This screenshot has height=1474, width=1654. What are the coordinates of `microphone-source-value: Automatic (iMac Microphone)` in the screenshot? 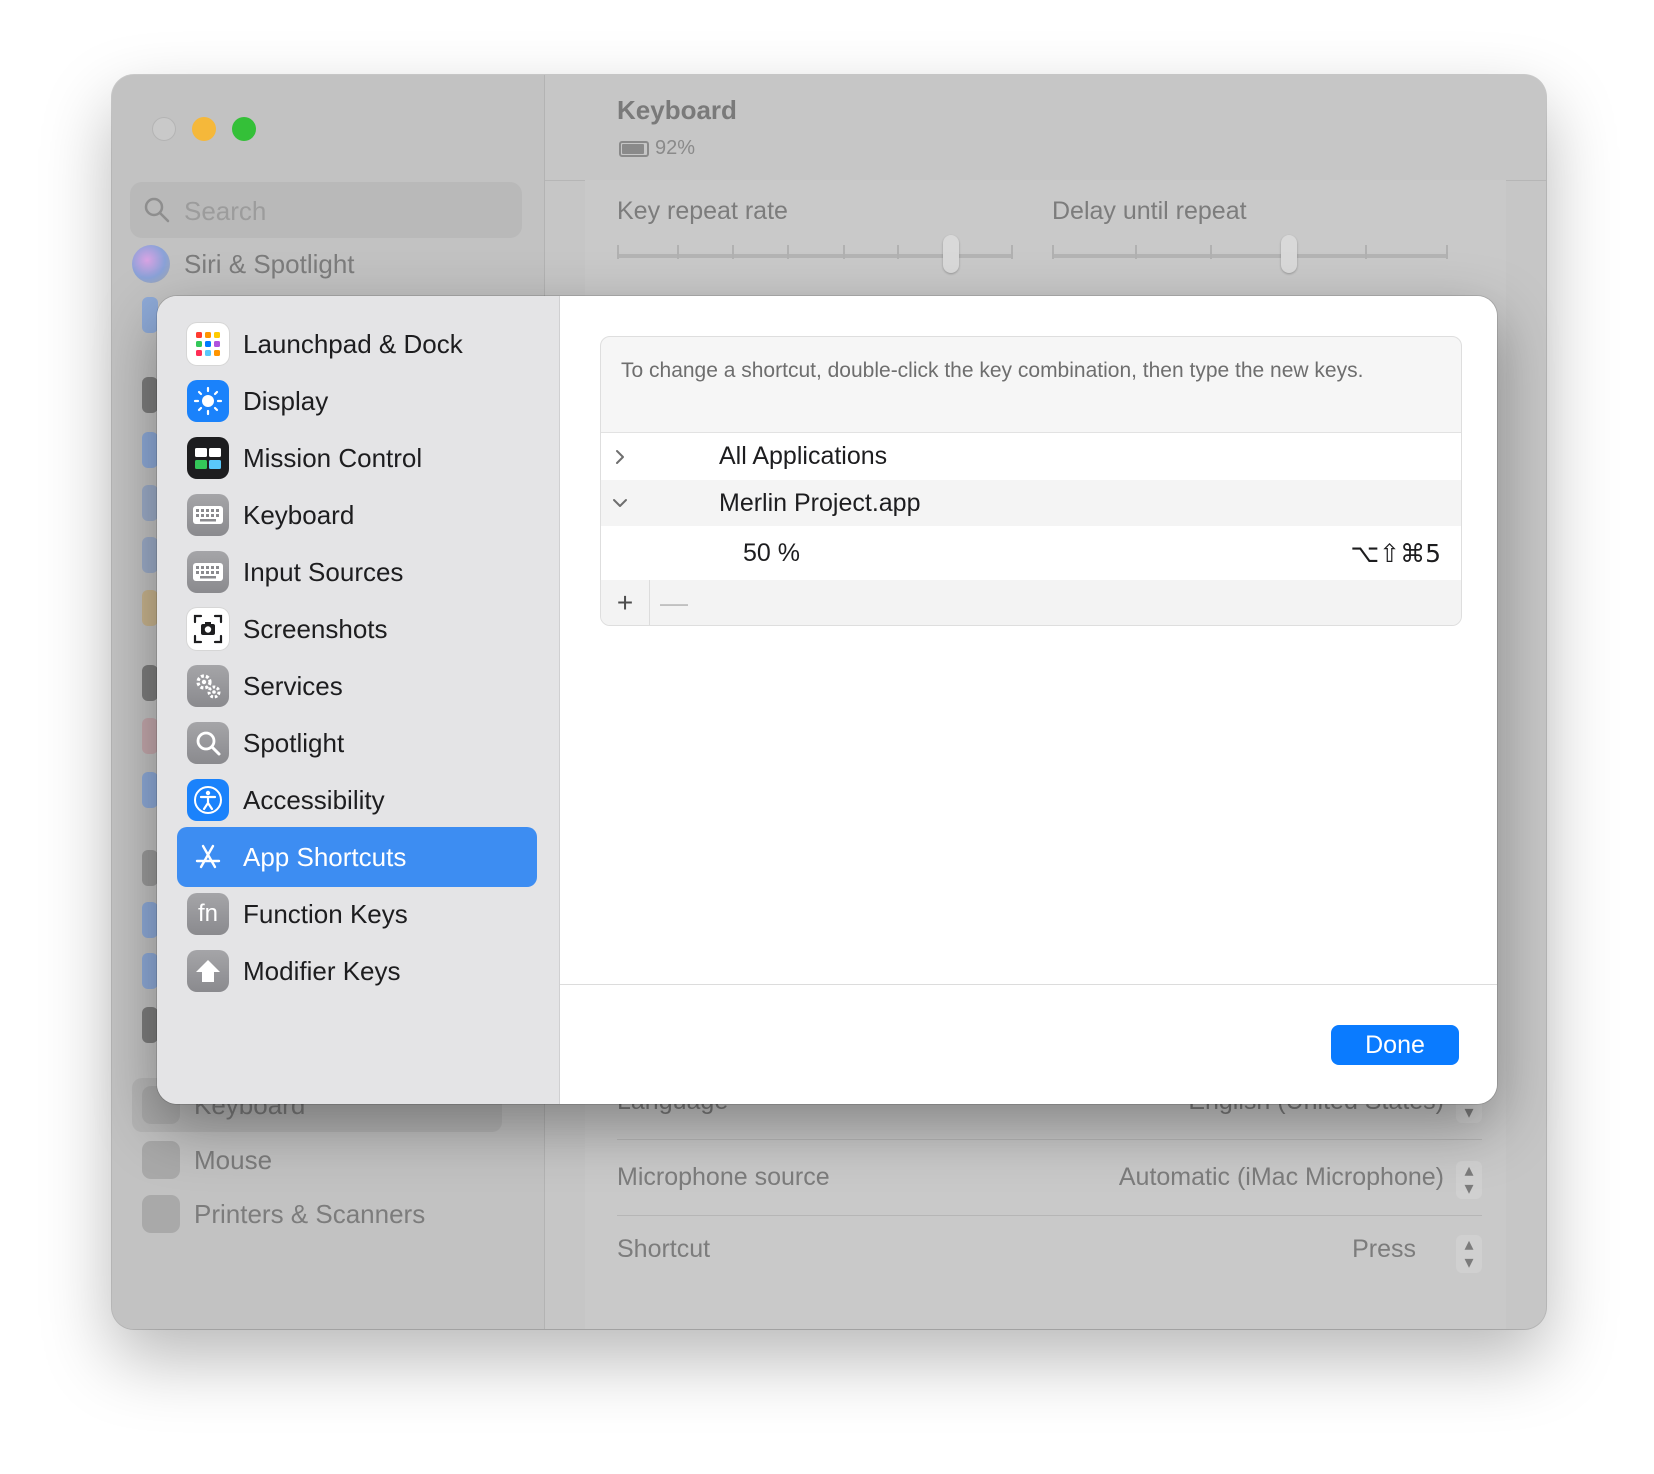 It's located at (1281, 1177).